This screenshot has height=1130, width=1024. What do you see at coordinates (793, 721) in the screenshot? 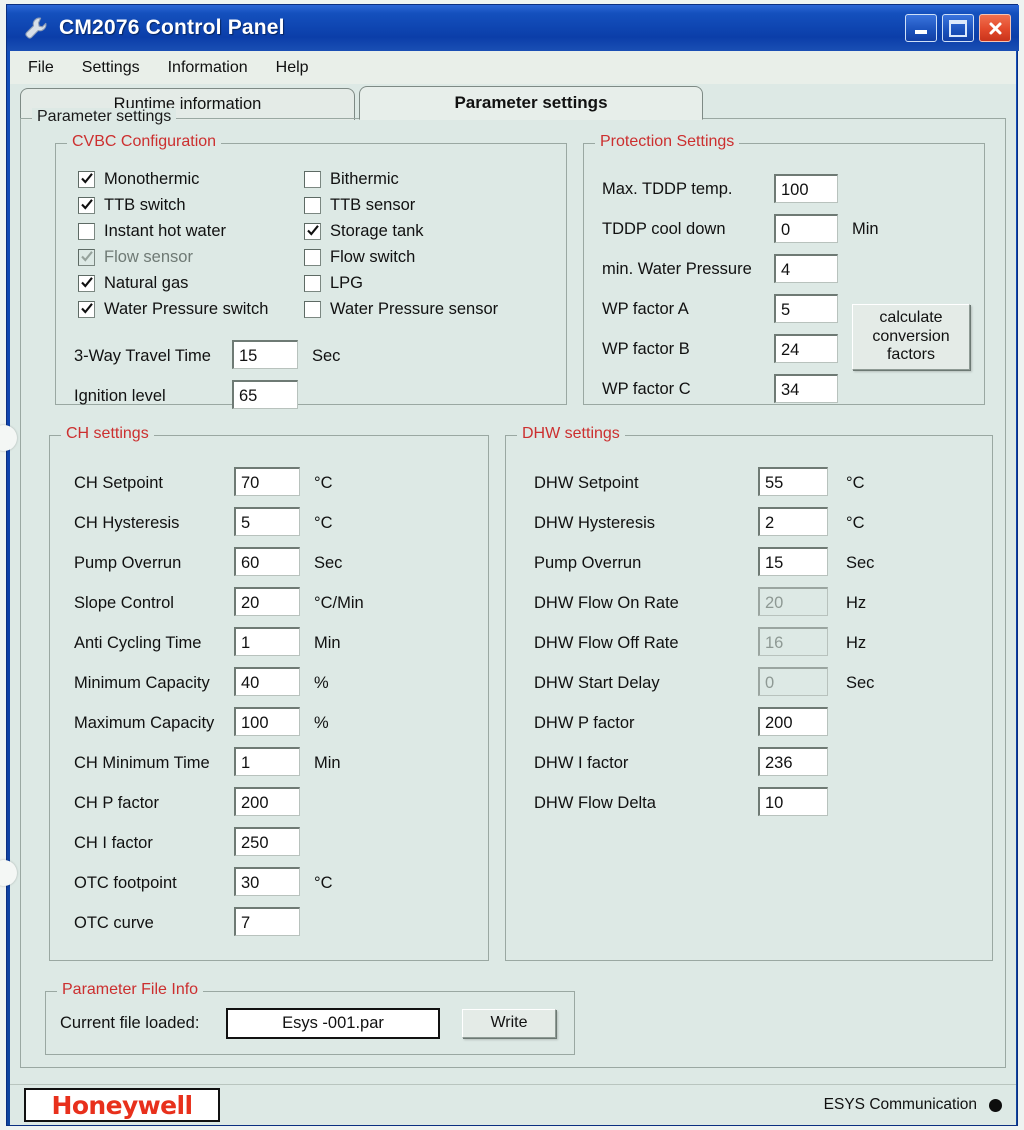
I see `input-dhw-p-factor: 200` at bounding box center [793, 721].